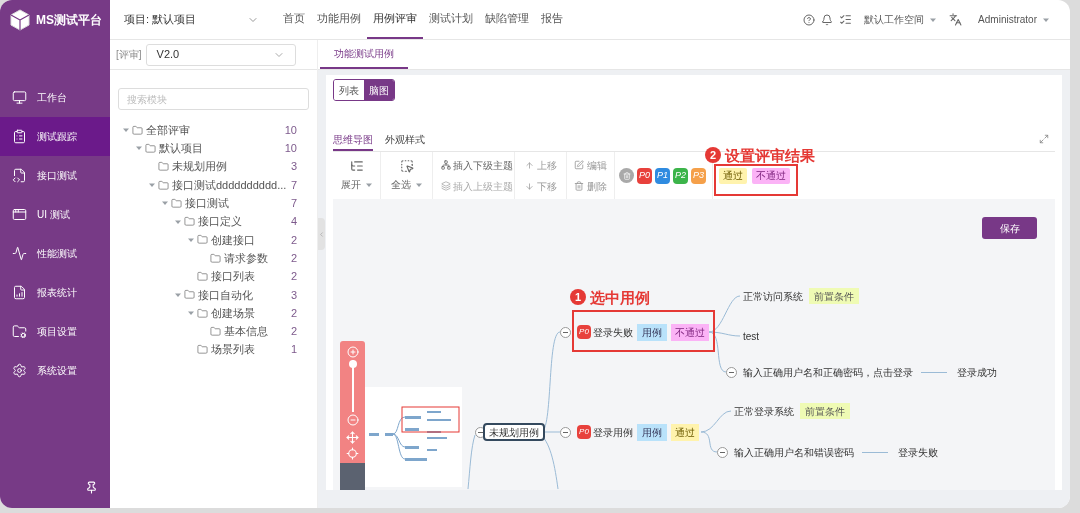 This screenshot has height=513, width=1080. I want to click on insert-child-button: 插入下级主题, so click(477, 165).